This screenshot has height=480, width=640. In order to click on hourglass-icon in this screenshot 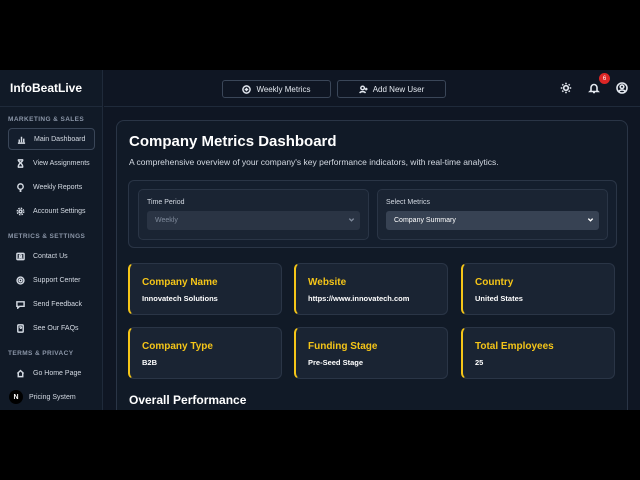, I will do `click(20, 163)`.